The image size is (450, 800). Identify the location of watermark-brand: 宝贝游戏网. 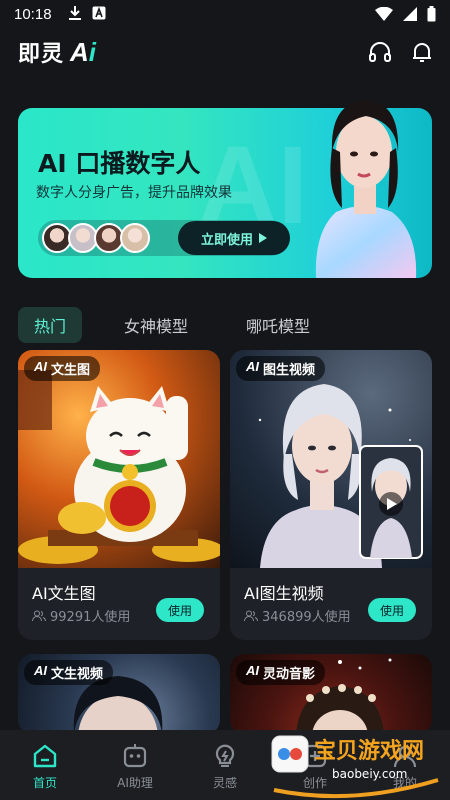
(369, 751).